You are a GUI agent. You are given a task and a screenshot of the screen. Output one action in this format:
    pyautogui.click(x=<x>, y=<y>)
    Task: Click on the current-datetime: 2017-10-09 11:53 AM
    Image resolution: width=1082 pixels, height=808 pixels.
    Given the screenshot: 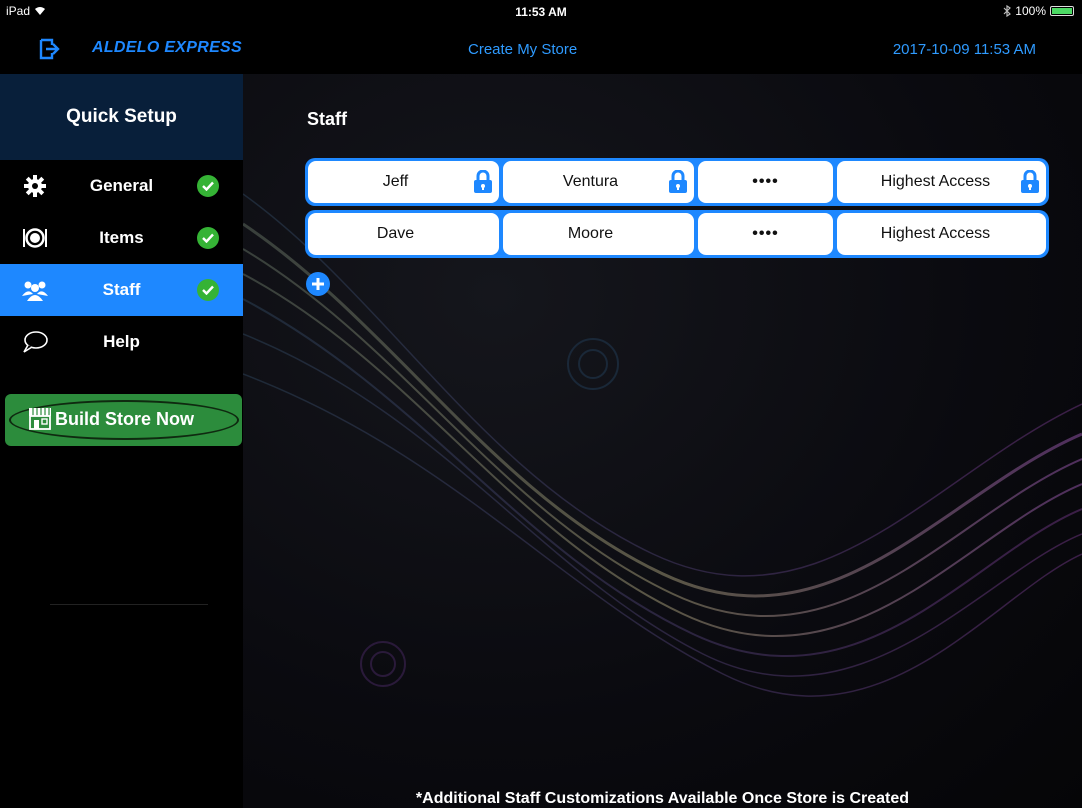 What is the action you would take?
    pyautogui.click(x=964, y=49)
    